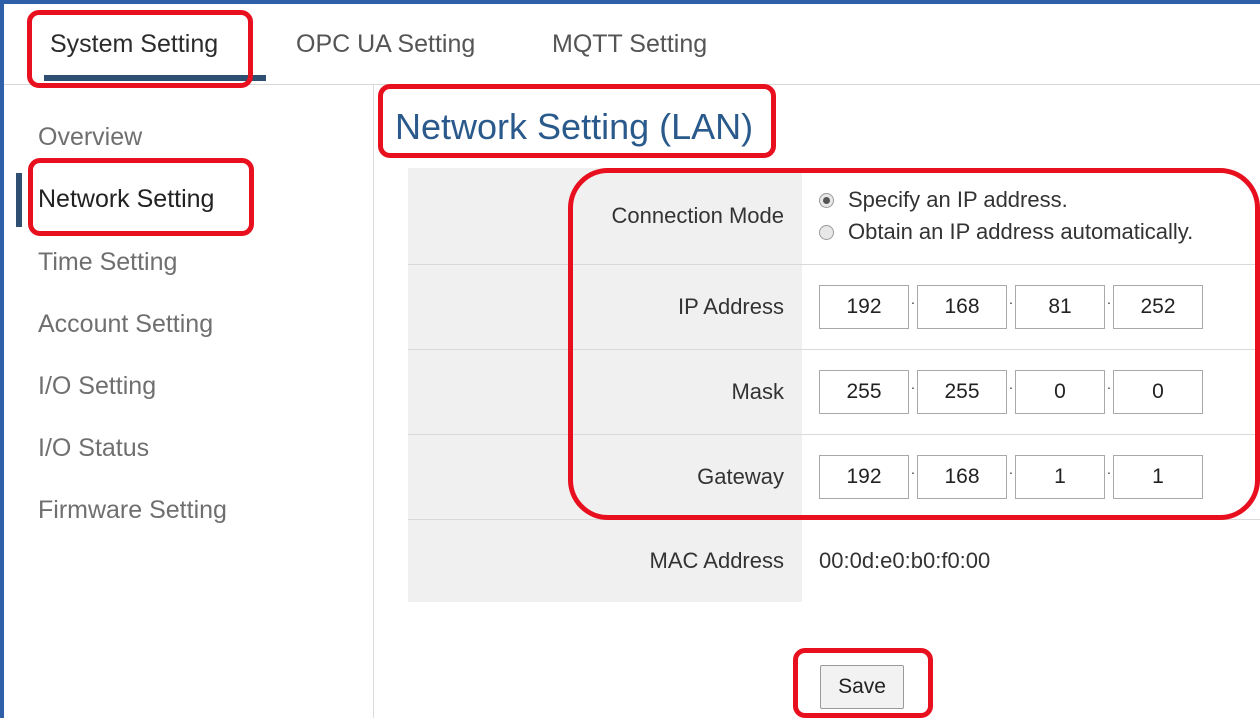 The image size is (1260, 718). I want to click on radio-obtain-ip-automatically: Obtain an IP address automatically., so click(1006, 232).